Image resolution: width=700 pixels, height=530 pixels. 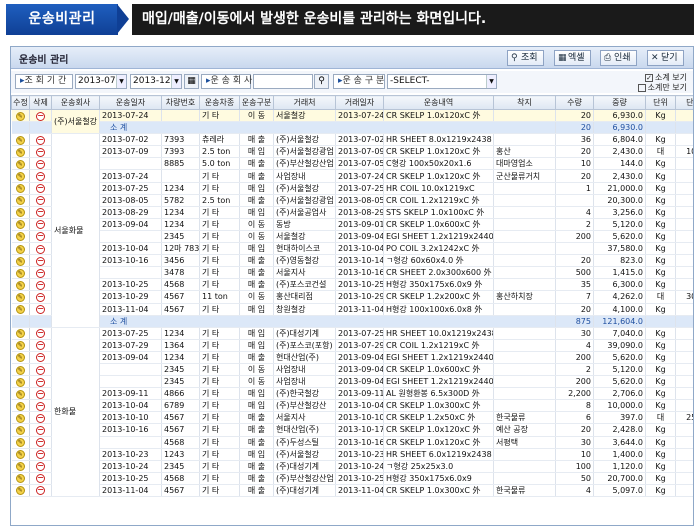 I want to click on date-from-field: 2013-07-01 ▼, so click(x=101, y=81).